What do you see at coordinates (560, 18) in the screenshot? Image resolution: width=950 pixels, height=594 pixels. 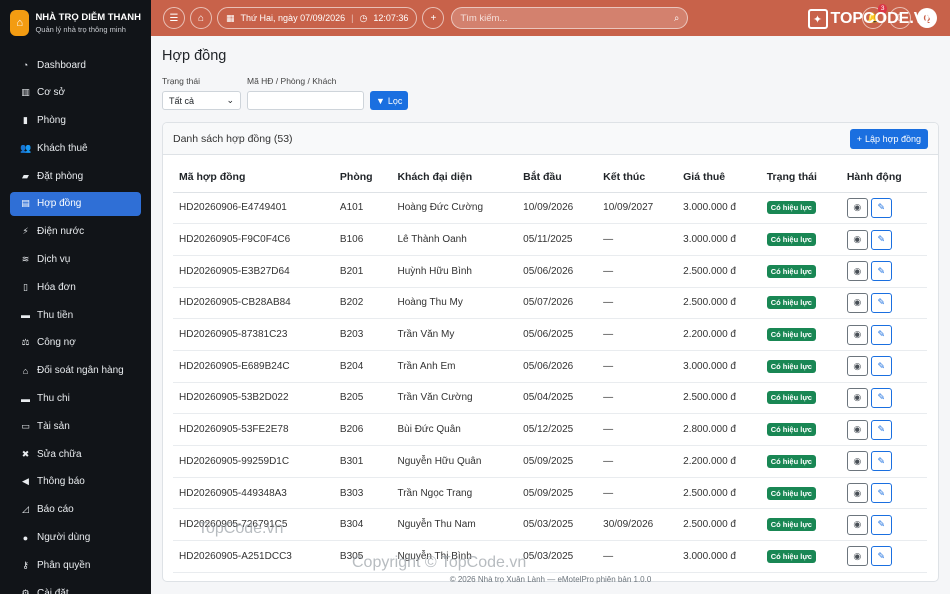 I see `search-input` at bounding box center [560, 18].